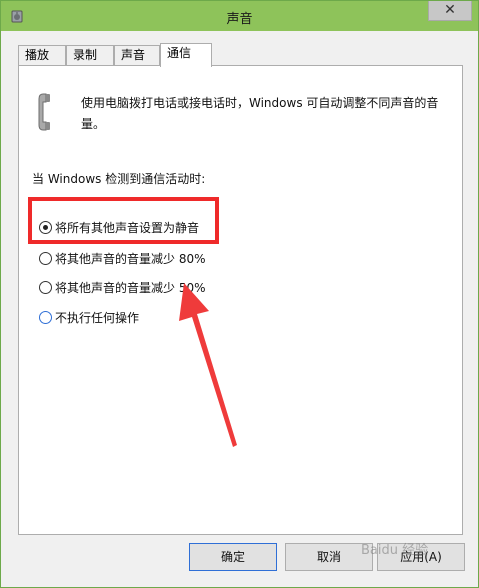 The width and height of the screenshot is (479, 588). Describe the element at coordinates (97, 318) in the screenshot. I see `option-label: 不执行任何操作` at that location.